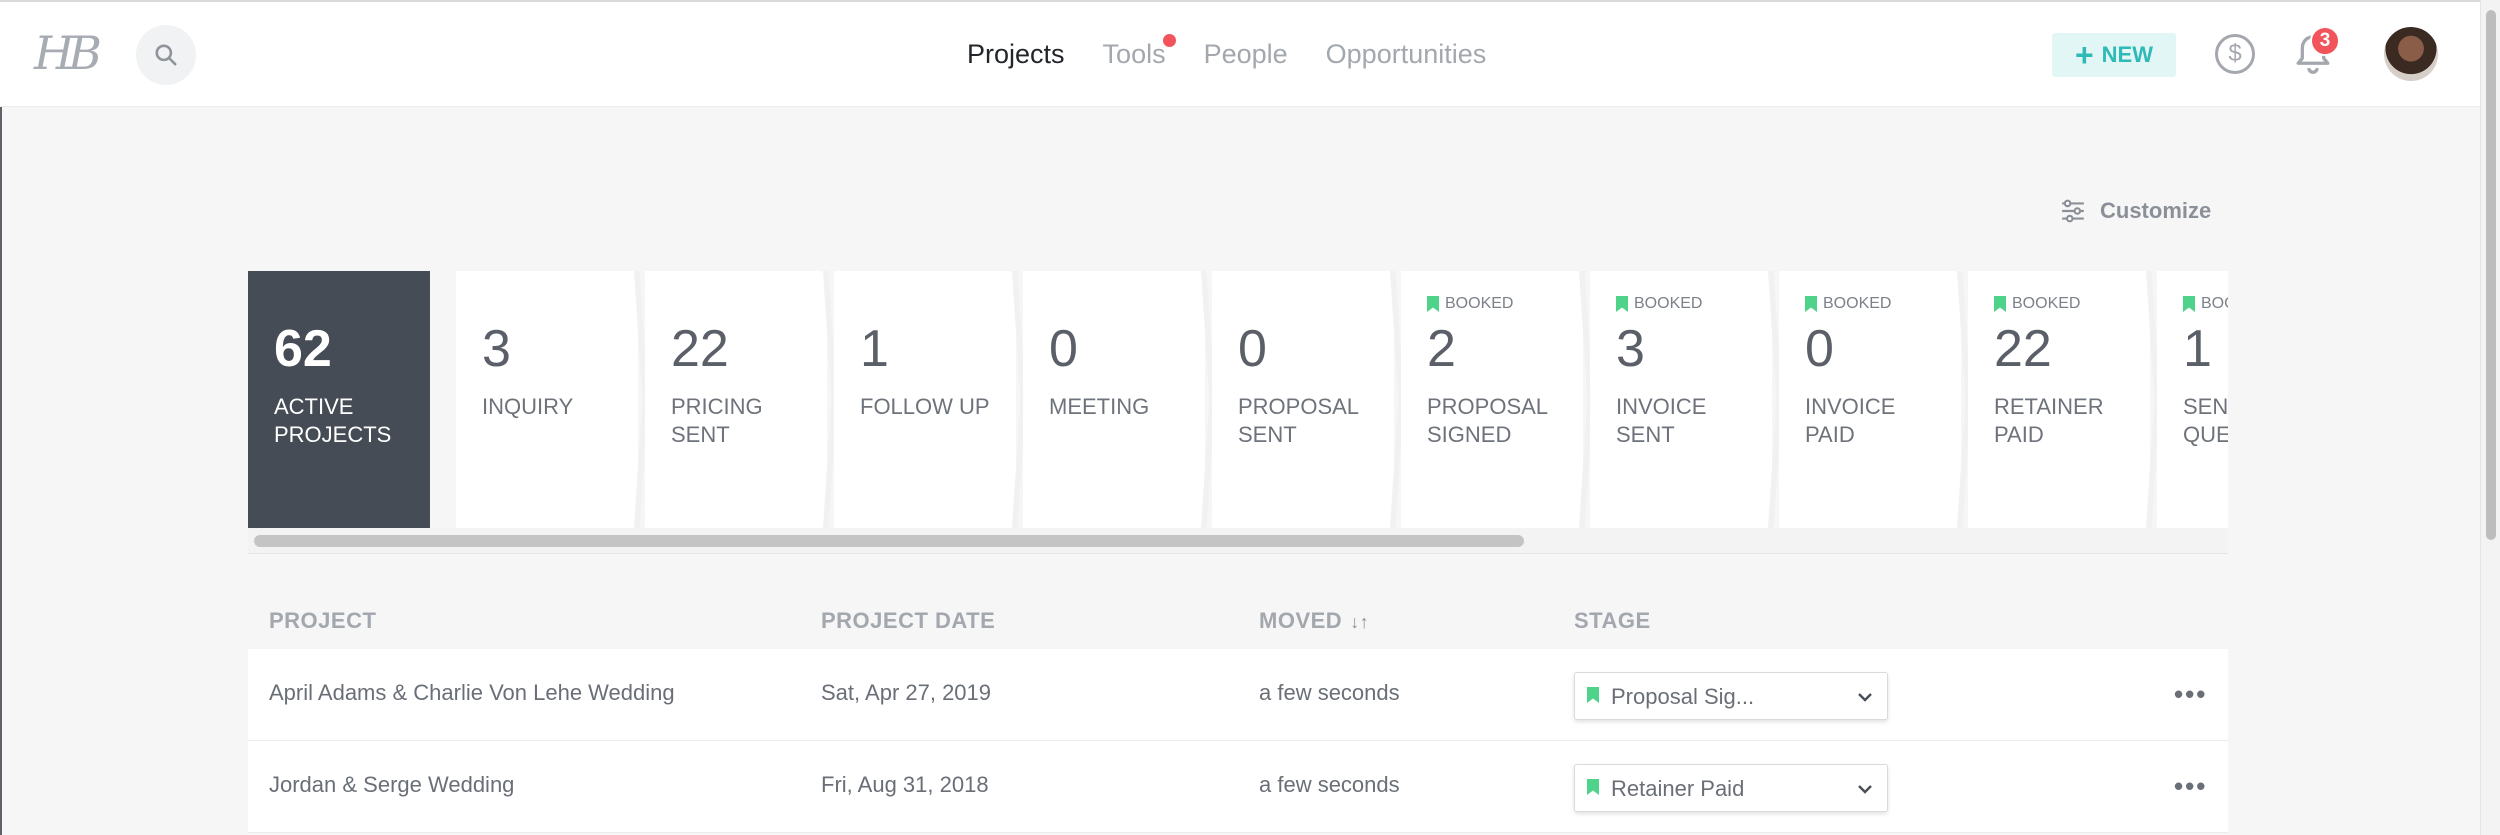  What do you see at coordinates (925, 406) in the screenshot?
I see `stage-label: FOLLOW UP` at bounding box center [925, 406].